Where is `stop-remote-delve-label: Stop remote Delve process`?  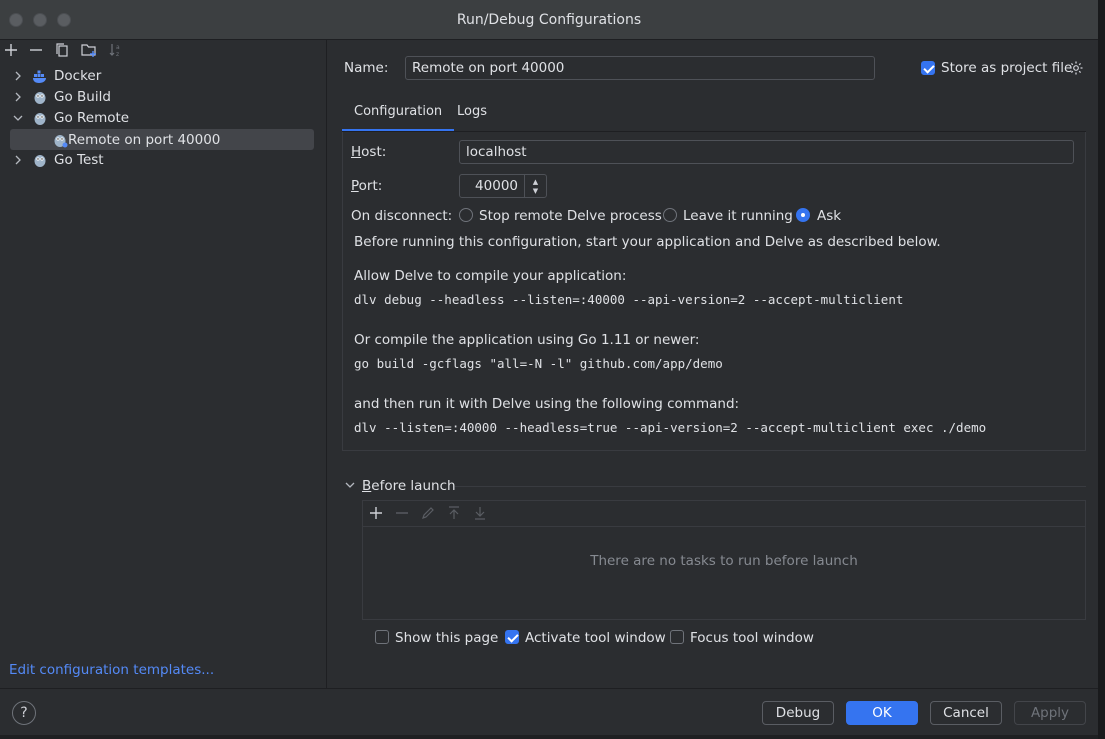
stop-remote-delve-label: Stop remote Delve process is located at coordinates (570, 216).